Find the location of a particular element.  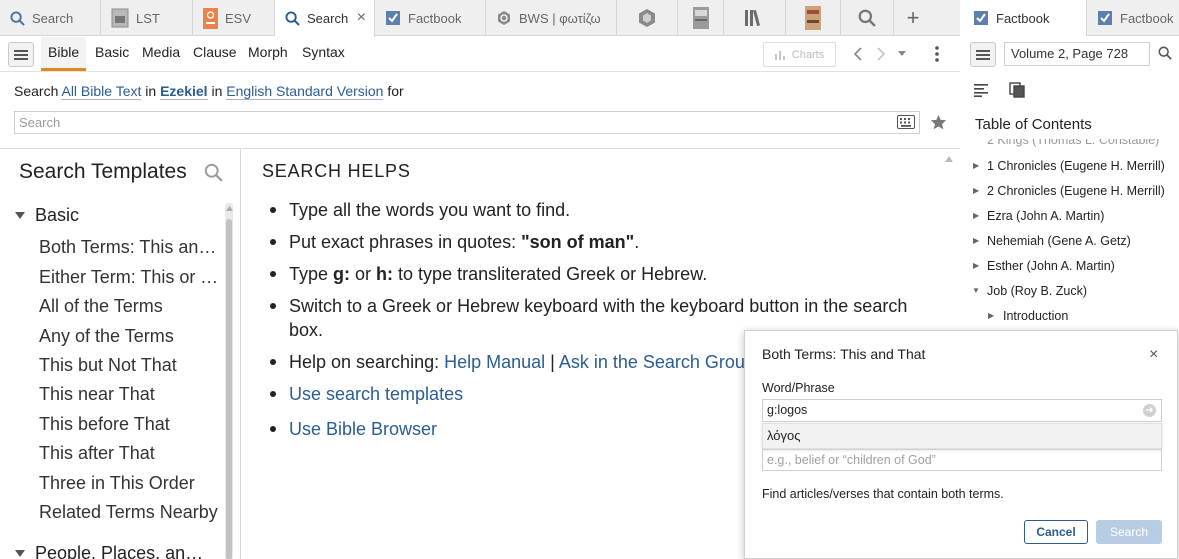

word-phrase-field: g:logos ➔ is located at coordinates (962, 410).